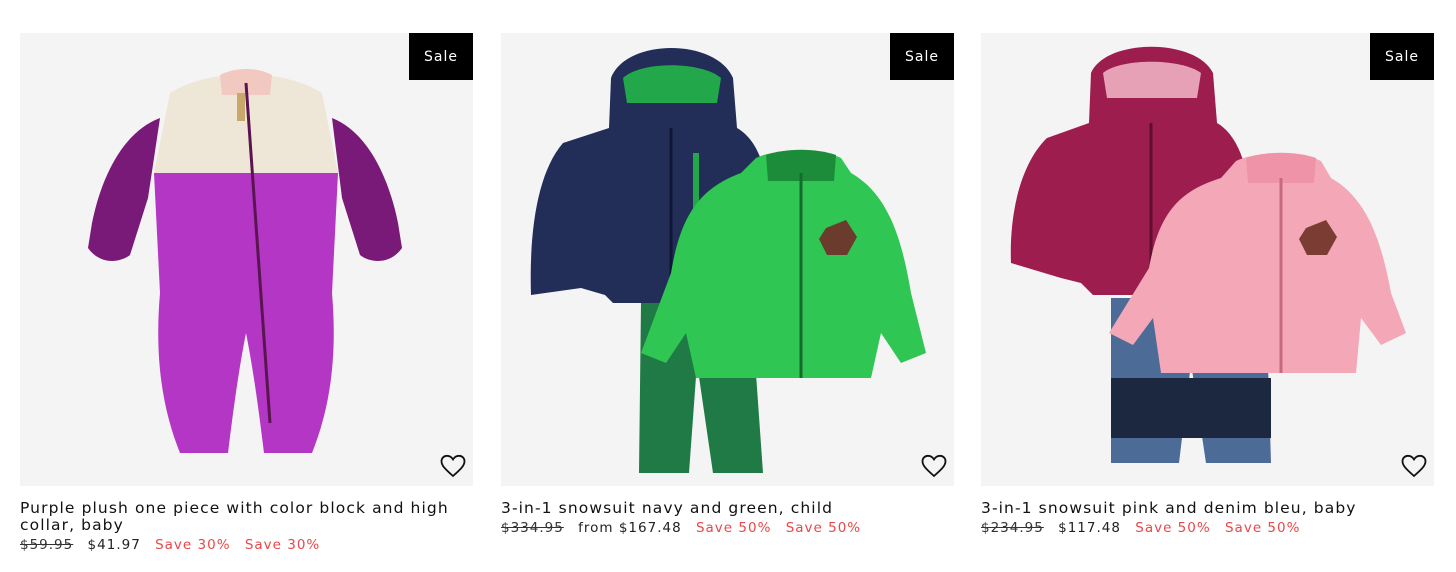 The width and height of the screenshot is (1456, 572). I want to click on product-title-link: 3-in-1 snowsuit navy and green, child, so click(721, 508).